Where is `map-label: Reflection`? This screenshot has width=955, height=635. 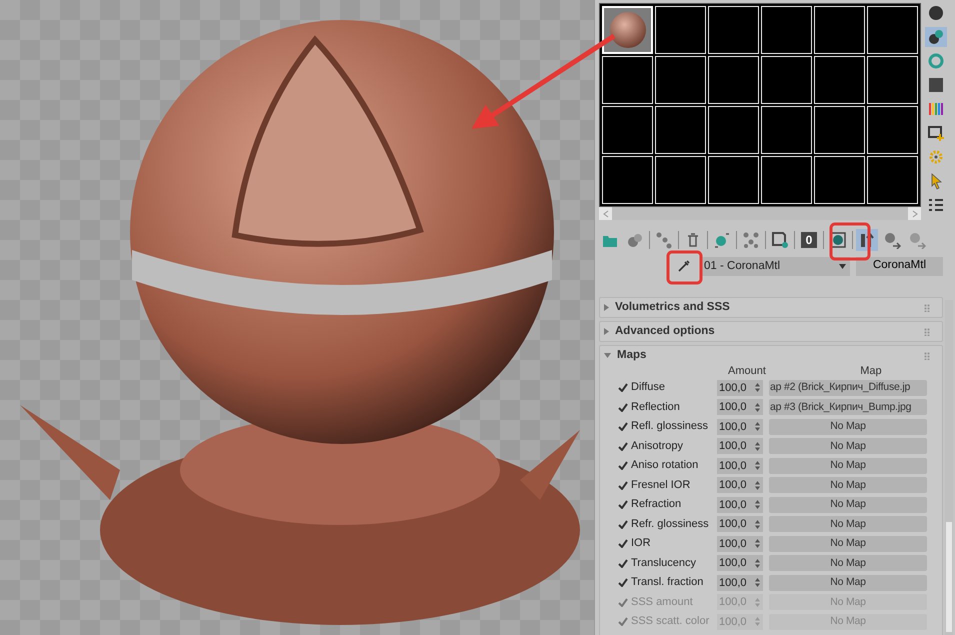 map-label: Reflection is located at coordinates (656, 407).